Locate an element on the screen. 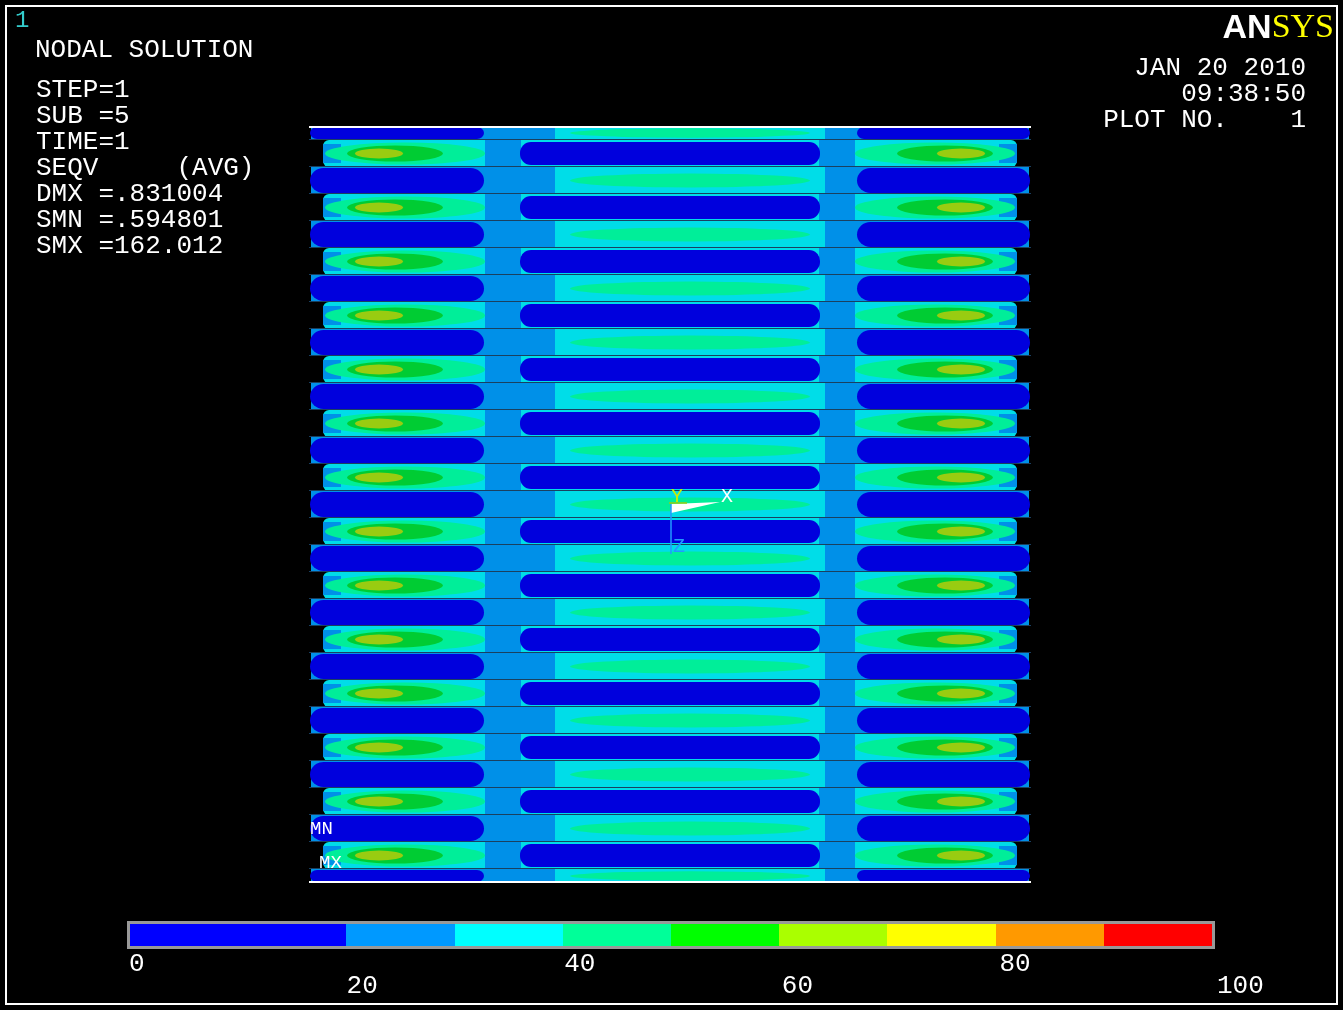  scale-tick-label: 100 is located at coordinates (1240, 986).